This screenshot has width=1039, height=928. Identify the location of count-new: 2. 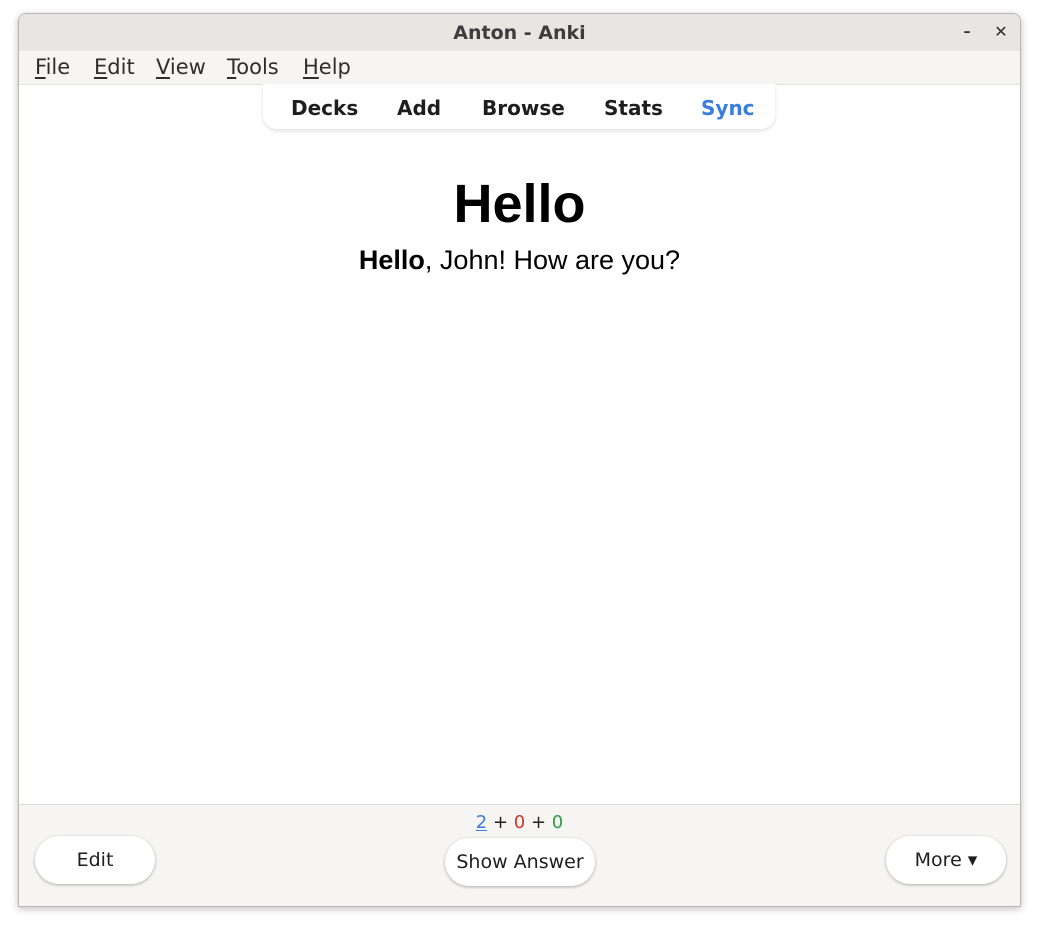
(481, 822).